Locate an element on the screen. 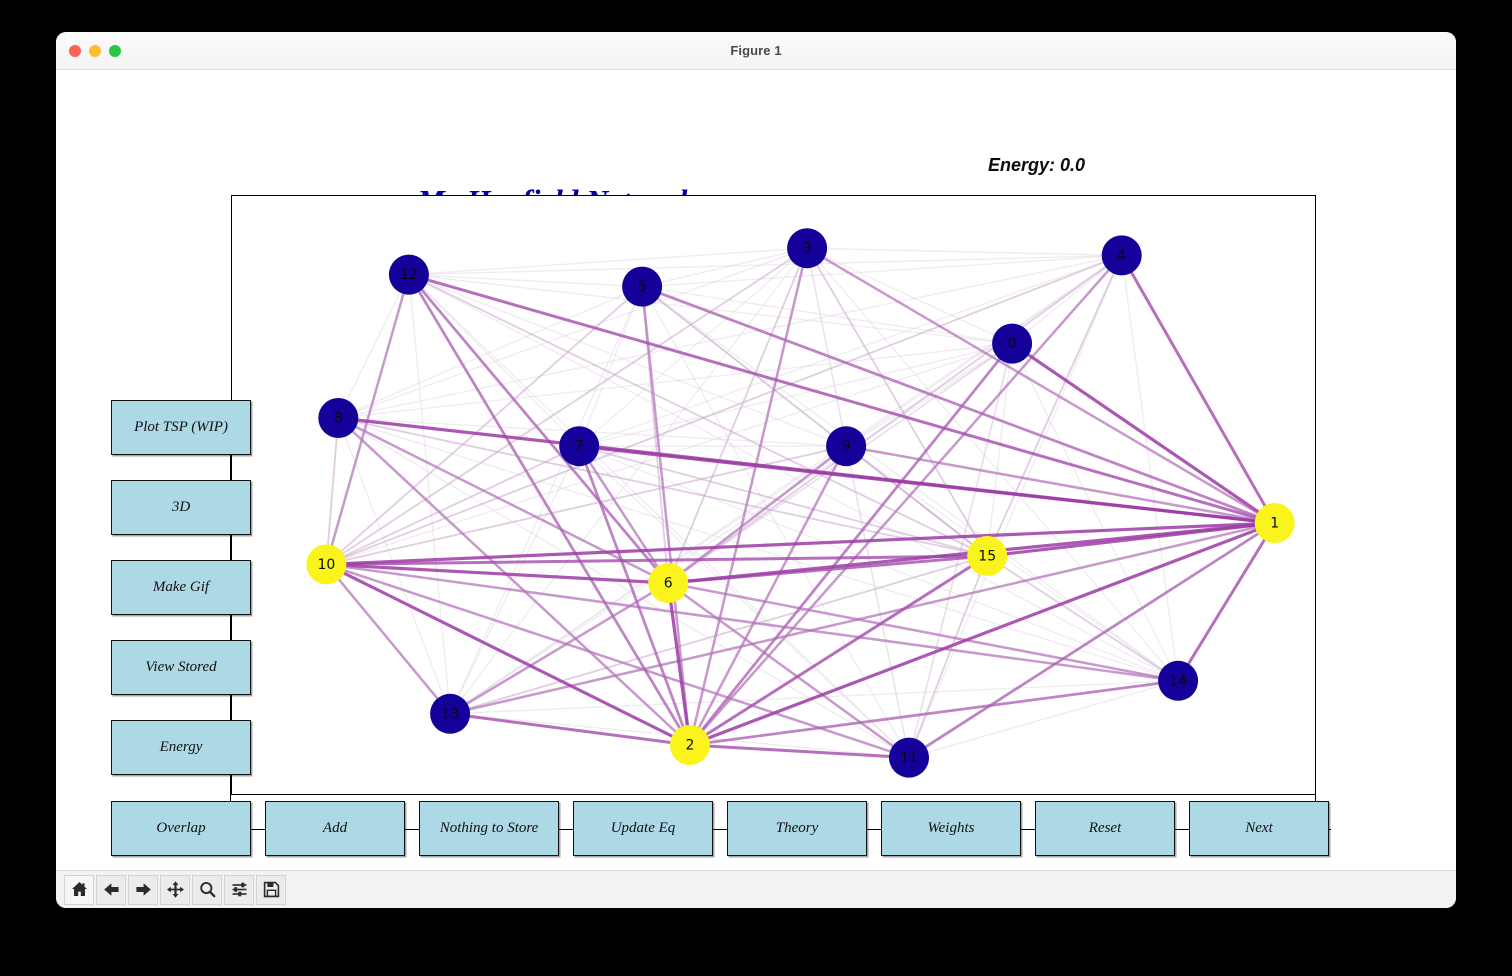 The image size is (1512, 976). nothing-to-store-button: Nothing to Store is located at coordinates (489, 828).